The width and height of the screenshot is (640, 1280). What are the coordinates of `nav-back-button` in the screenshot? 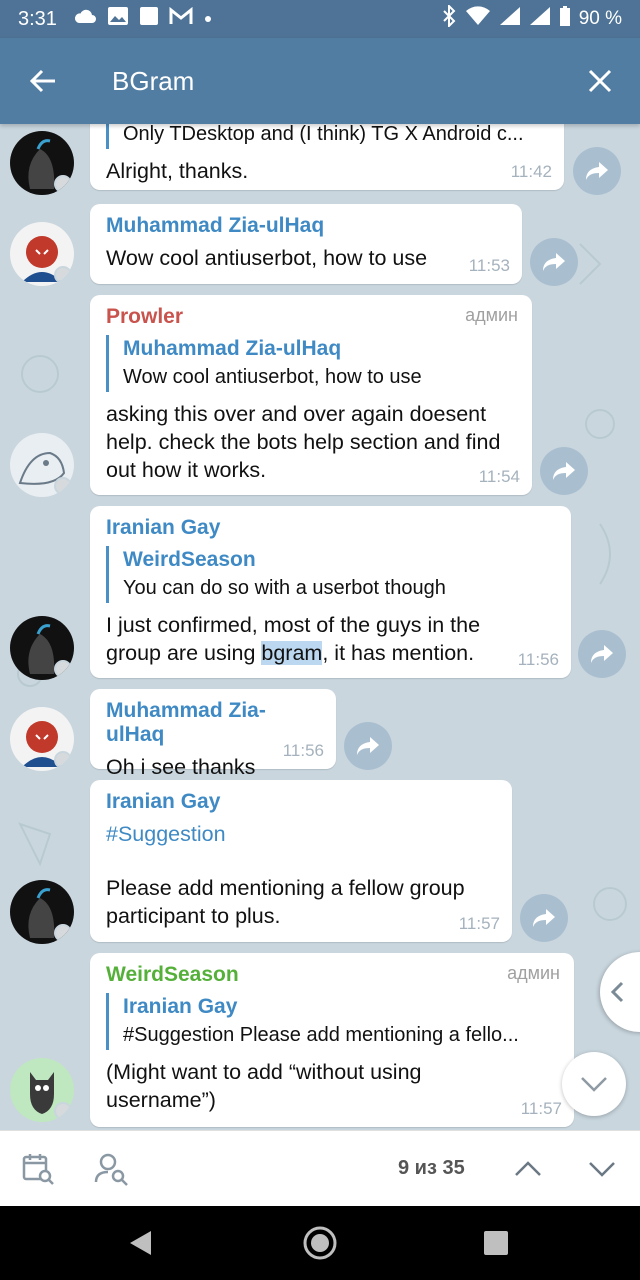 It's located at (140, 1243).